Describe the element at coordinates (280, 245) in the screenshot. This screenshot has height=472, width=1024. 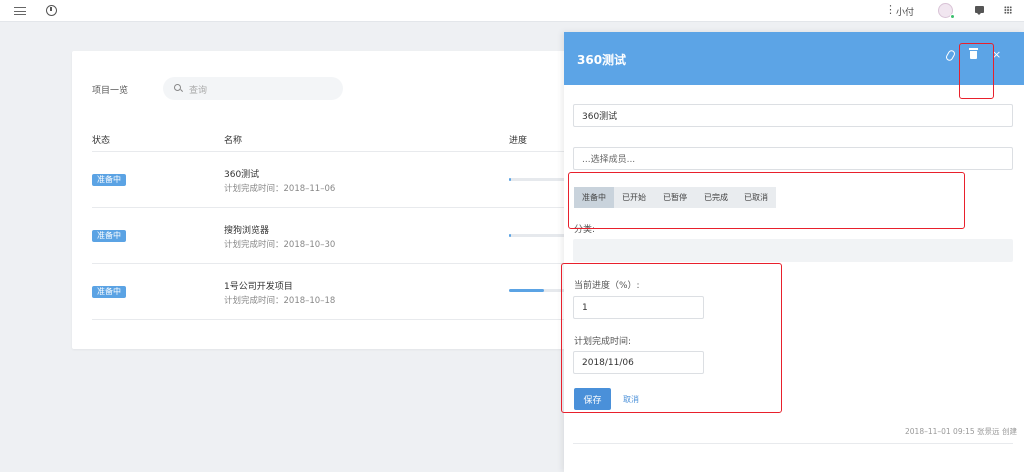
I see `project-date: 计划完成时间：2018–10–30` at that location.